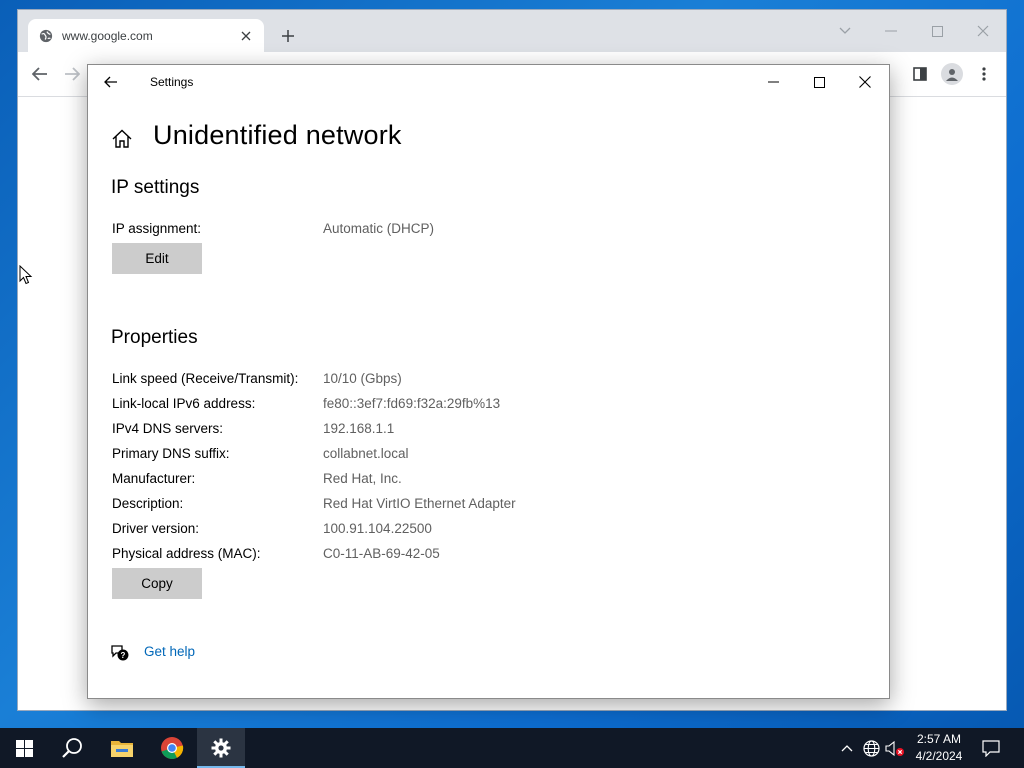  I want to click on profile-icon, so click(952, 74).